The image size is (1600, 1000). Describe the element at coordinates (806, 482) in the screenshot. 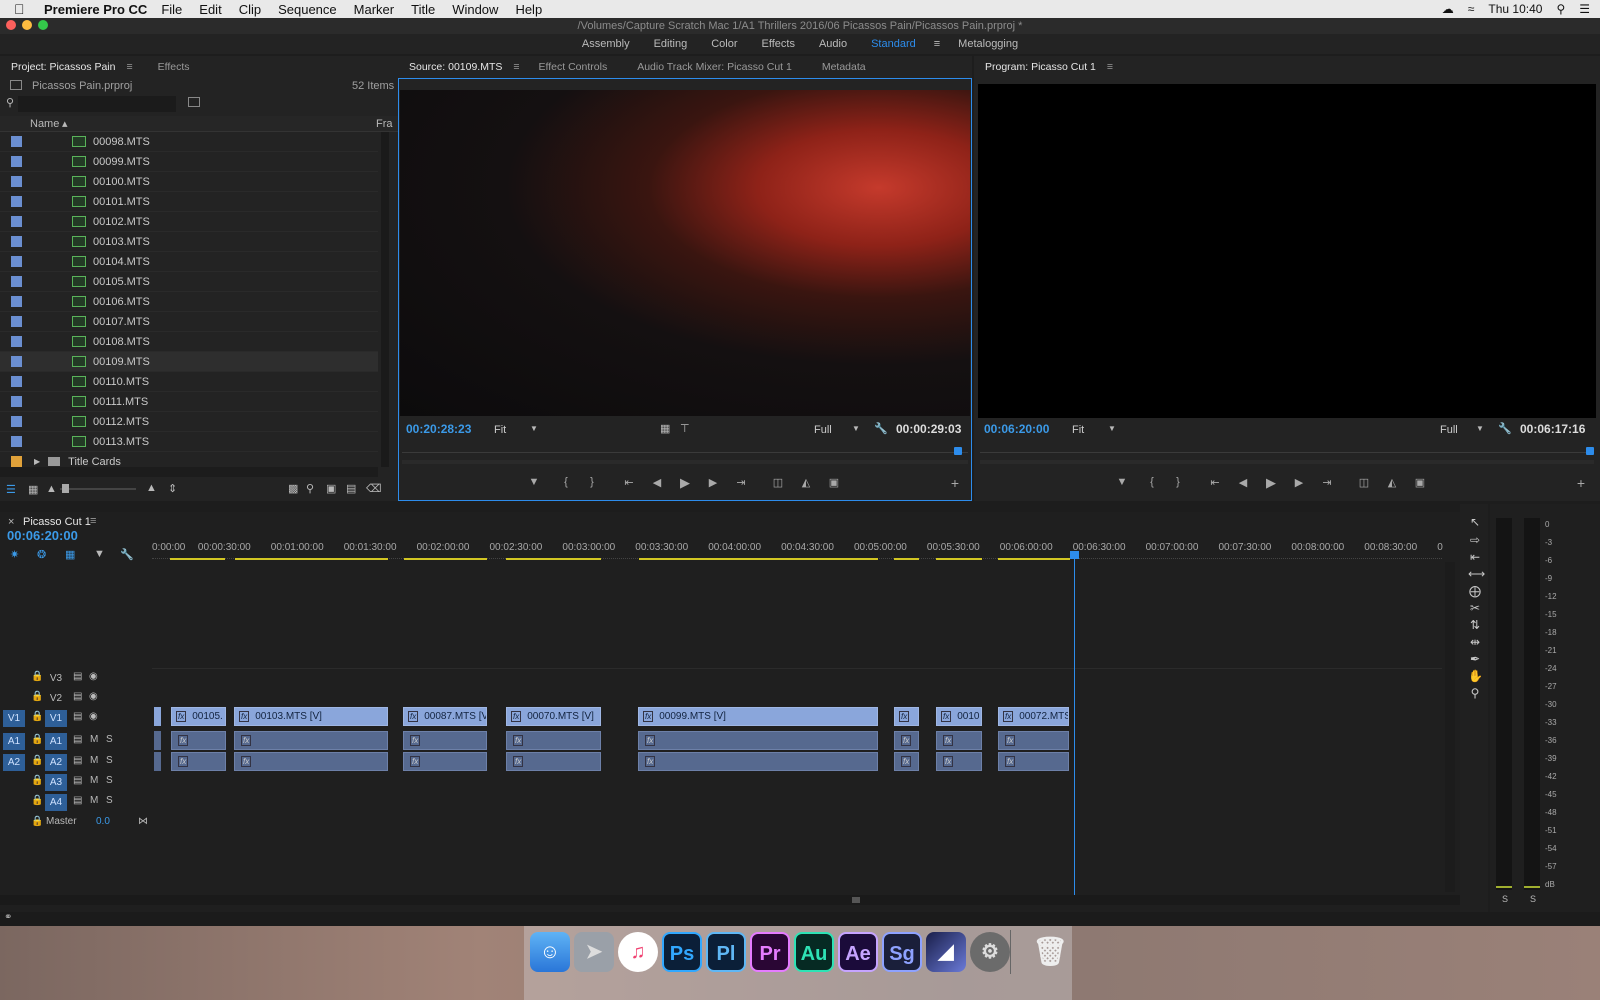

I see `overwrite-icon: ◭` at that location.